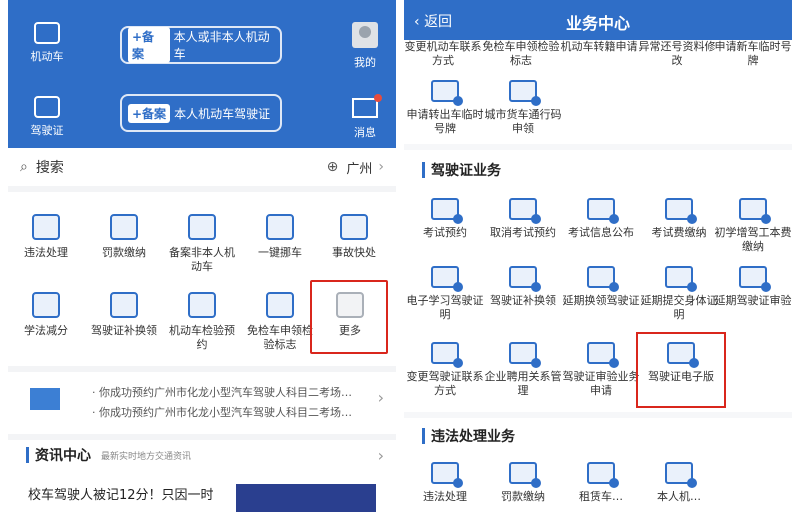  What do you see at coordinates (445, 496) in the screenshot?
I see `service-label: 违法处理` at bounding box center [445, 496].